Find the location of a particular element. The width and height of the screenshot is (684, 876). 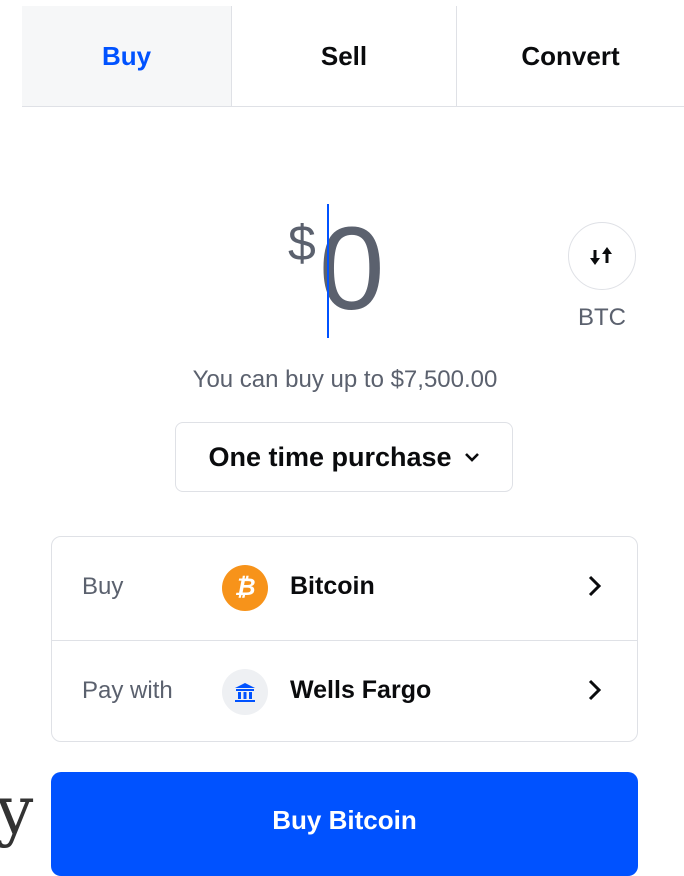

frequency-dropdown: One time purchase is located at coordinates (344, 457).